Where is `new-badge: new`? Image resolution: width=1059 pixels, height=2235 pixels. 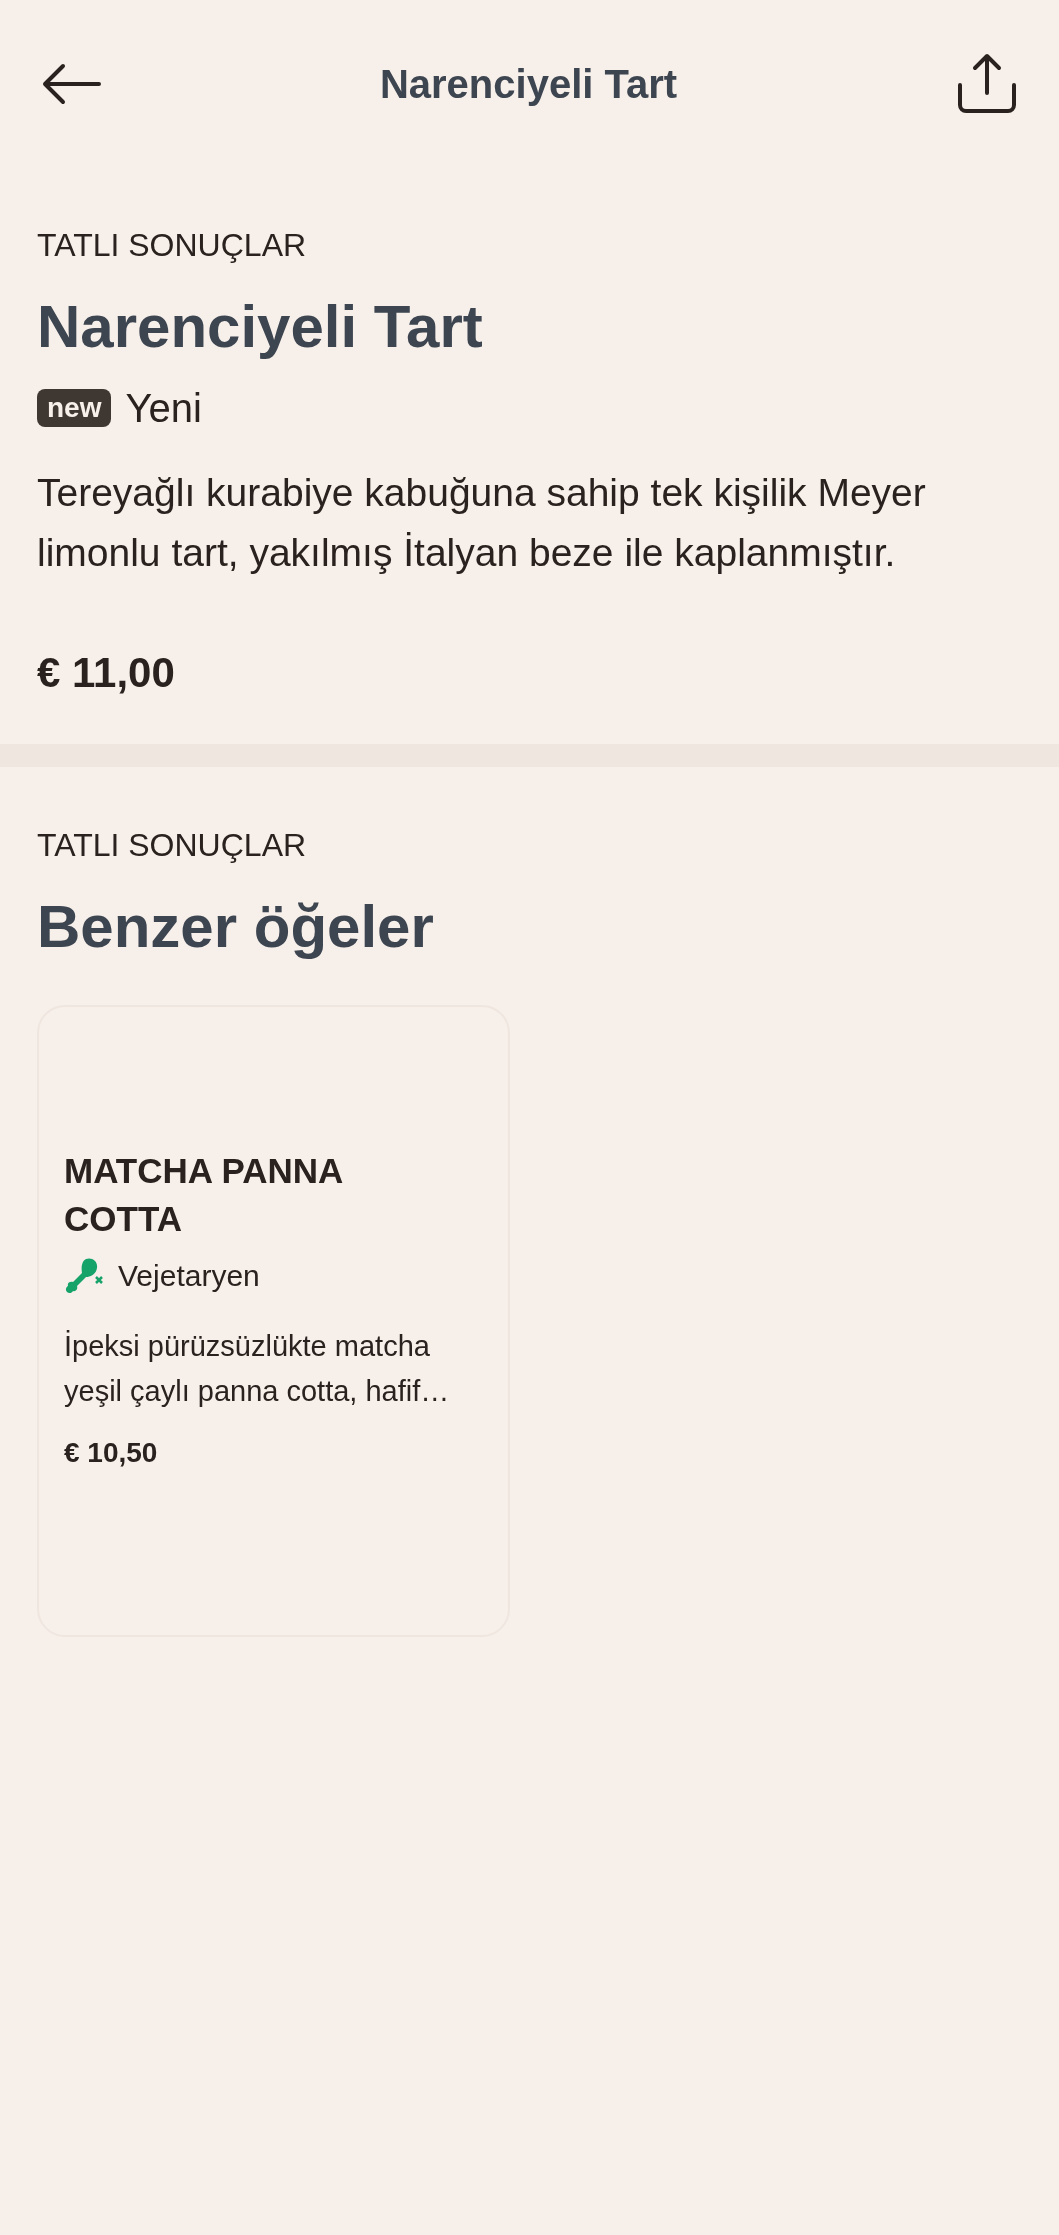
new-badge: new is located at coordinates (74, 408).